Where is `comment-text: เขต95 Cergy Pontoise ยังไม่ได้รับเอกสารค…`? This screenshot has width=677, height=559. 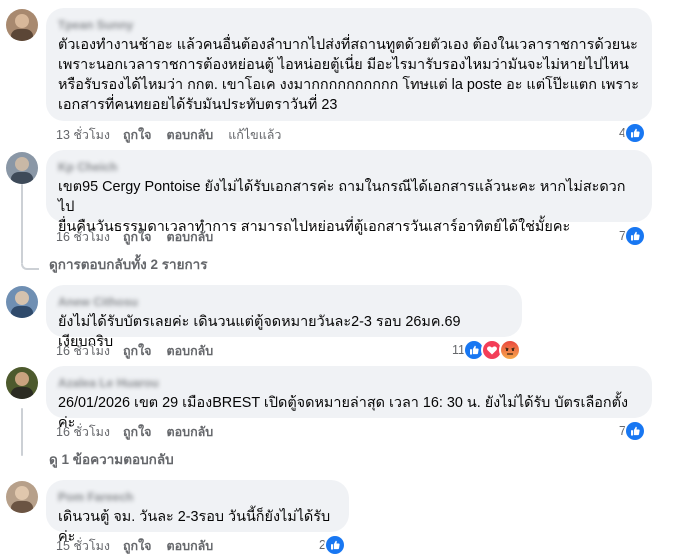
comment-text: เขต95 Cergy Pontoise ยังไม่ได้รับเอกสารค… is located at coordinates (342, 207).